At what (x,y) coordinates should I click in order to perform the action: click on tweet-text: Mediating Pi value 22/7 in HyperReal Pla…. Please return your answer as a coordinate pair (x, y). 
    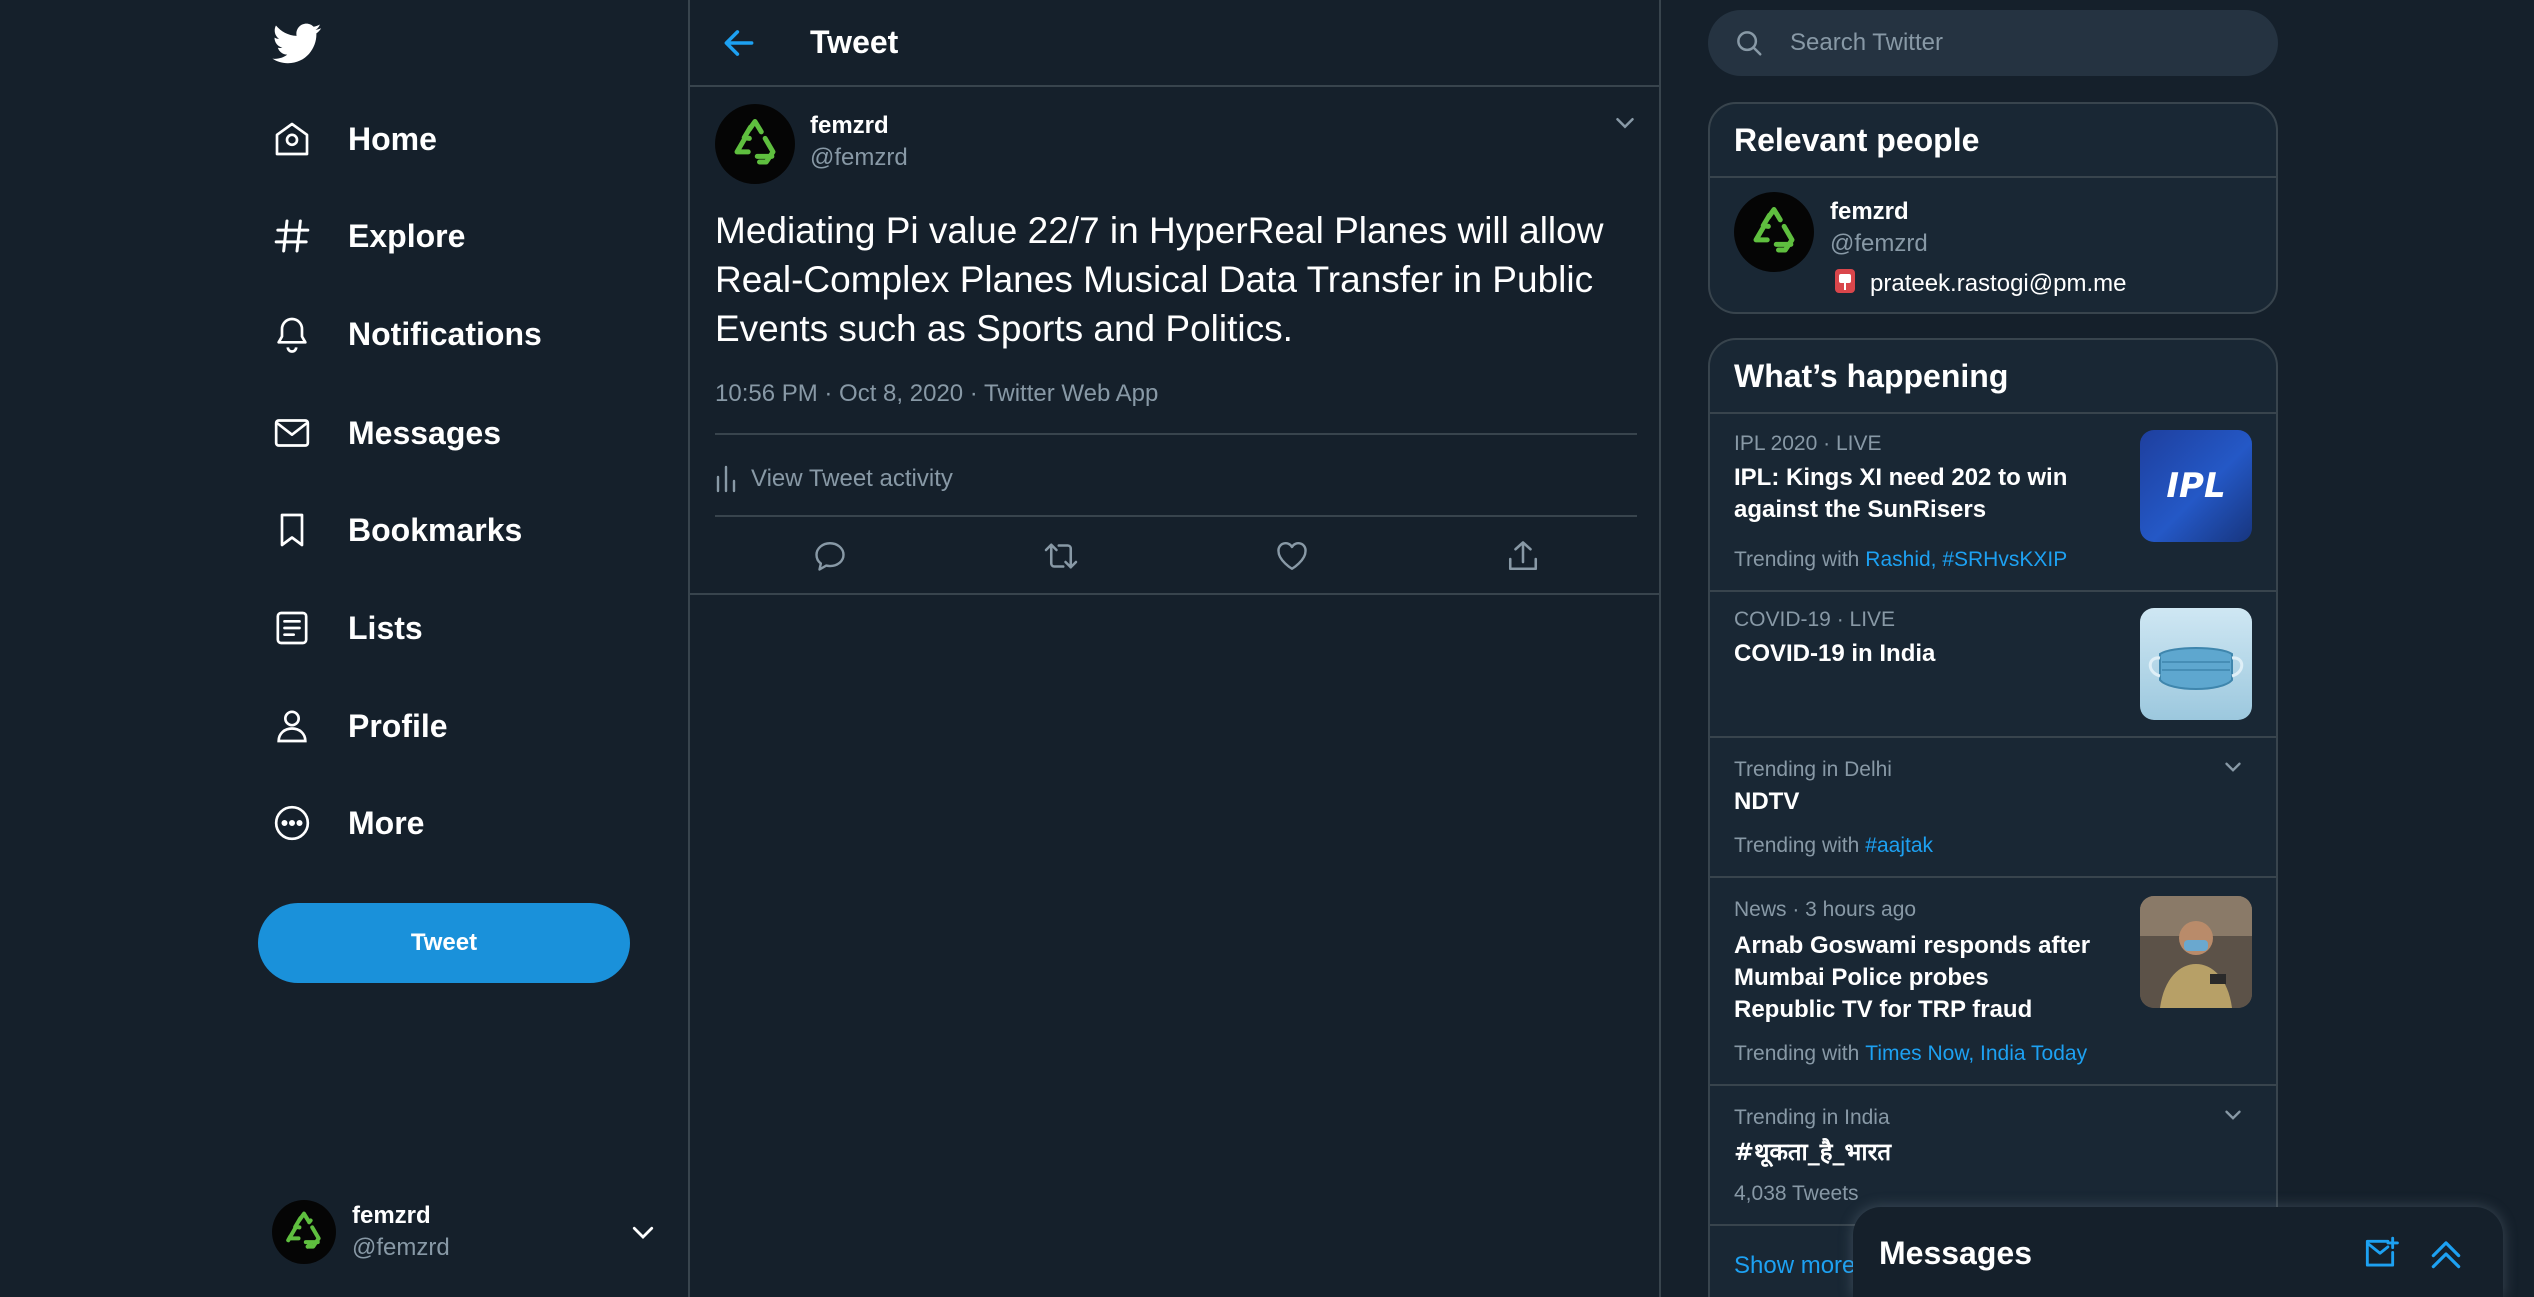
    Looking at the image, I should click on (1159, 279).